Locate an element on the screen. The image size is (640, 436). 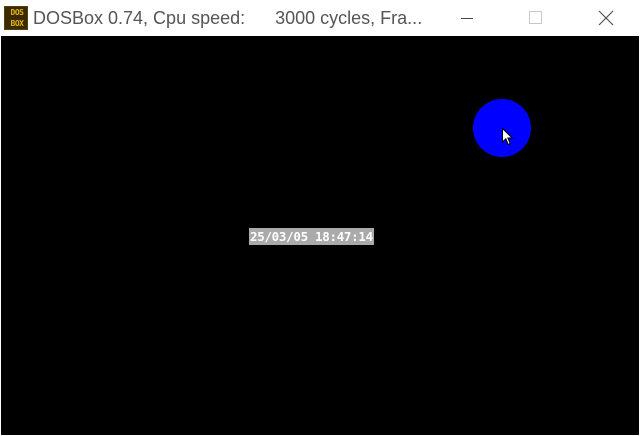
mouse-cursor-icon is located at coordinates (508, 136).